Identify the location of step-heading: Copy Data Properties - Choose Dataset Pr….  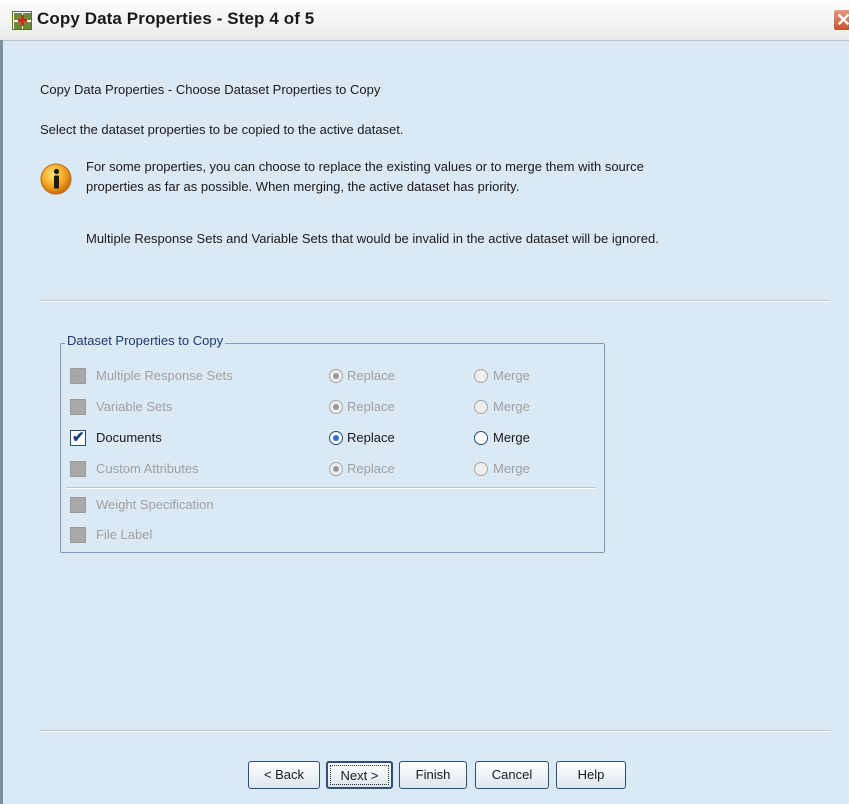
(210, 89).